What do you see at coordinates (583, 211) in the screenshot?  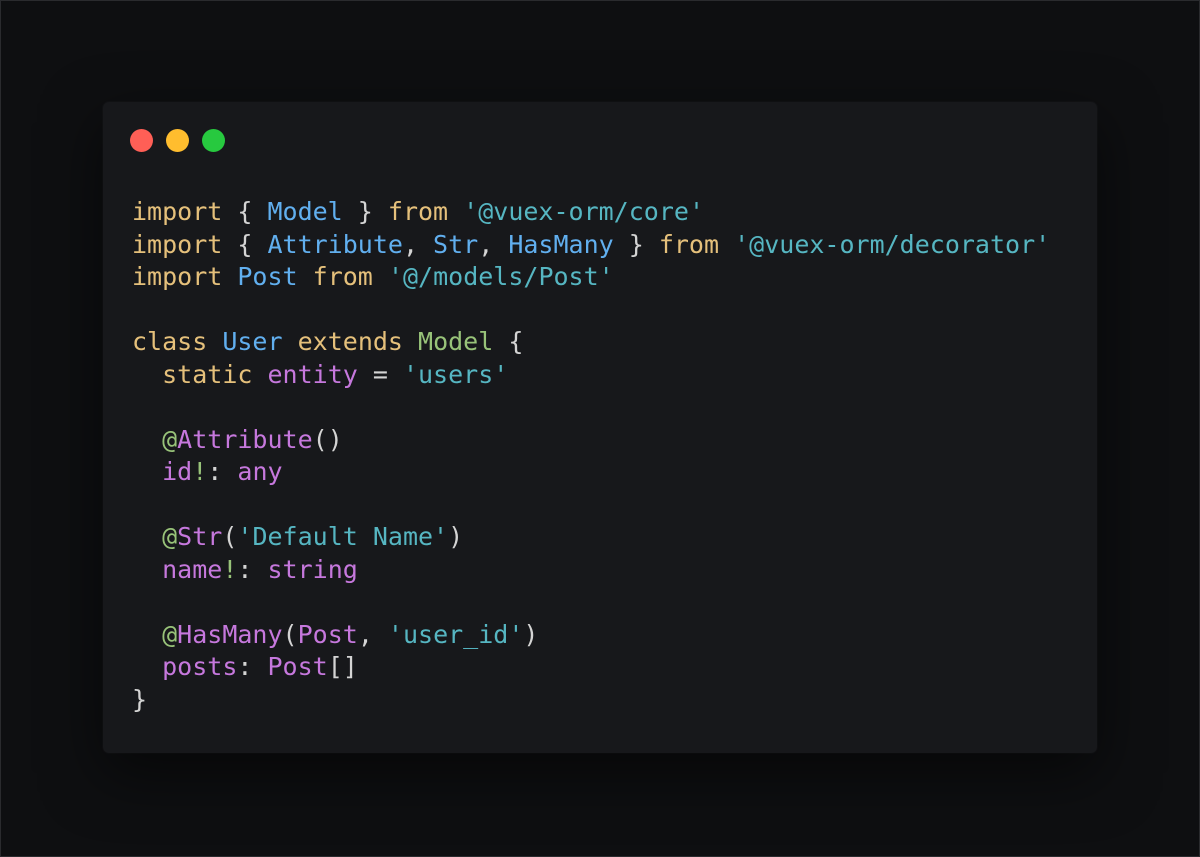 I see `code-token: '@vuex-orm/core'` at bounding box center [583, 211].